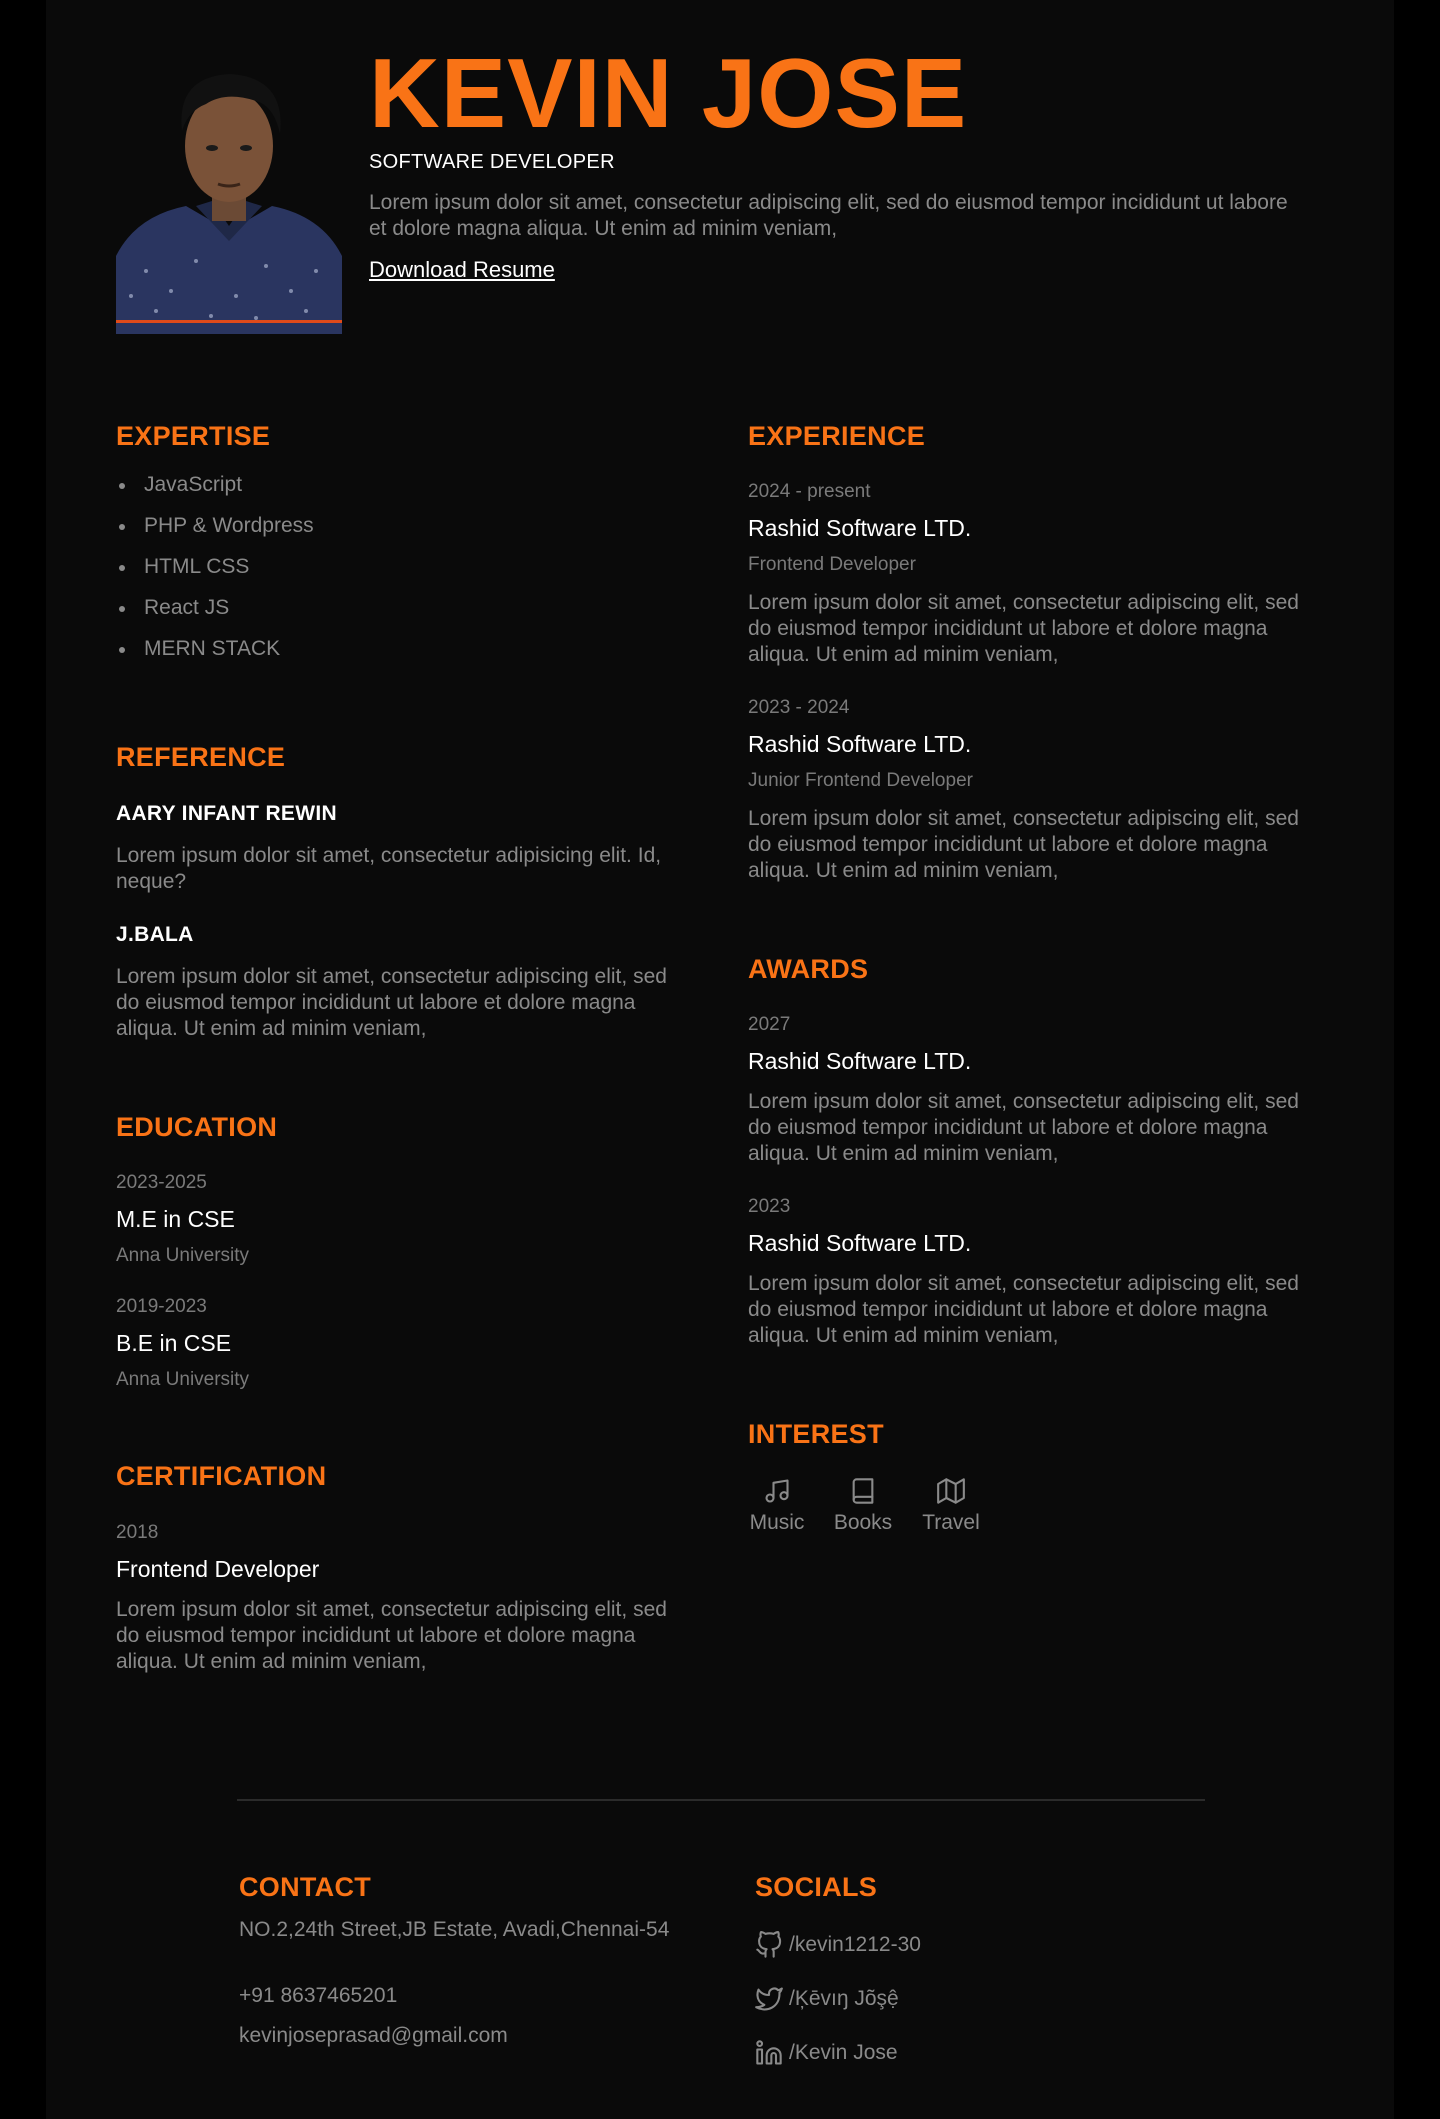  I want to click on interest-label: Travel, so click(951, 1522).